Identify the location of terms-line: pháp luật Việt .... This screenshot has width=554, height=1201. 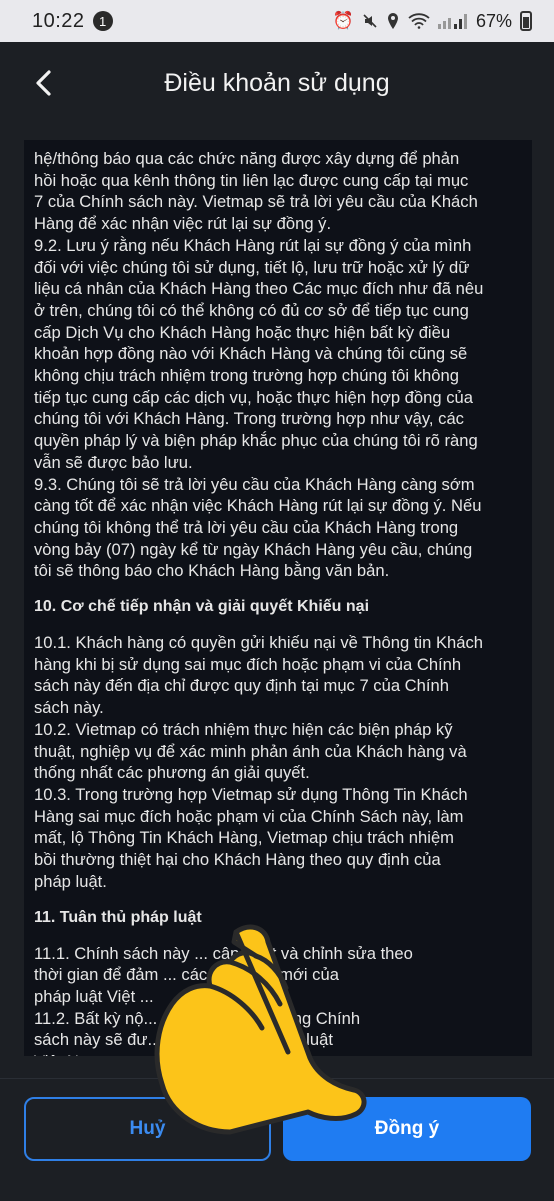
(94, 996).